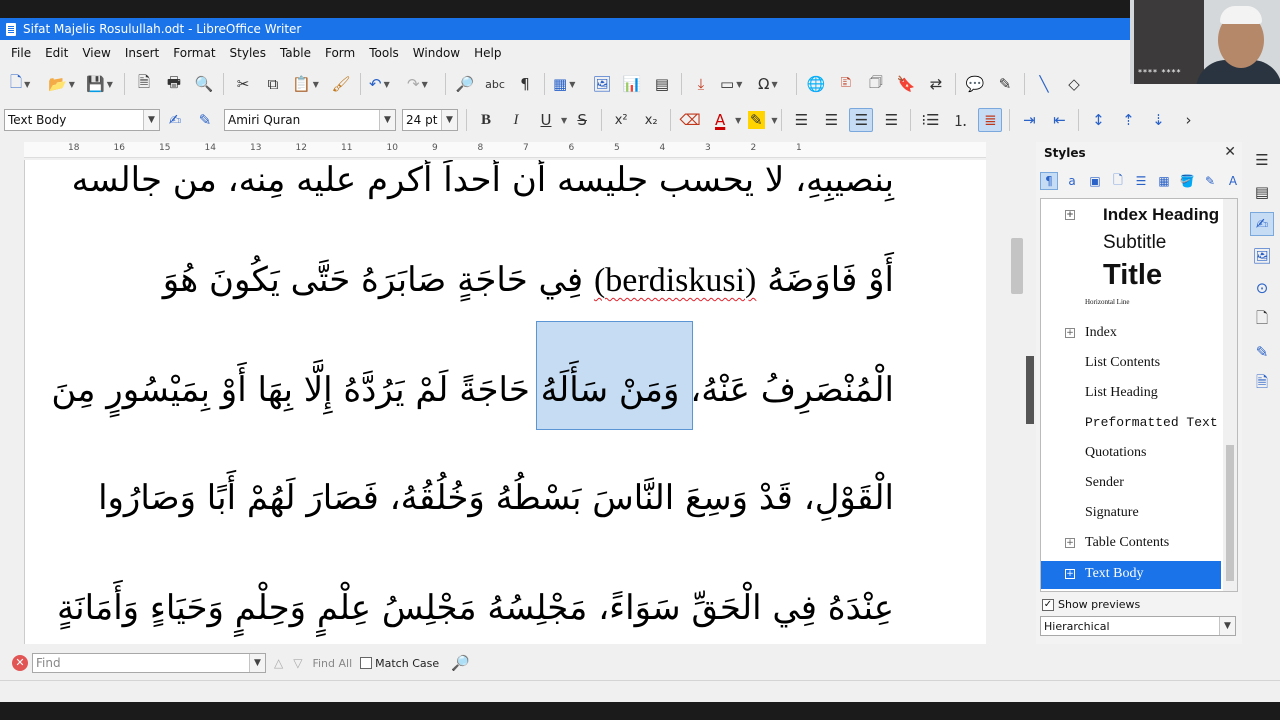 Image resolution: width=1280 pixels, height=720 pixels. What do you see at coordinates (621, 120) in the screenshot?
I see `superscript-button: x²` at bounding box center [621, 120].